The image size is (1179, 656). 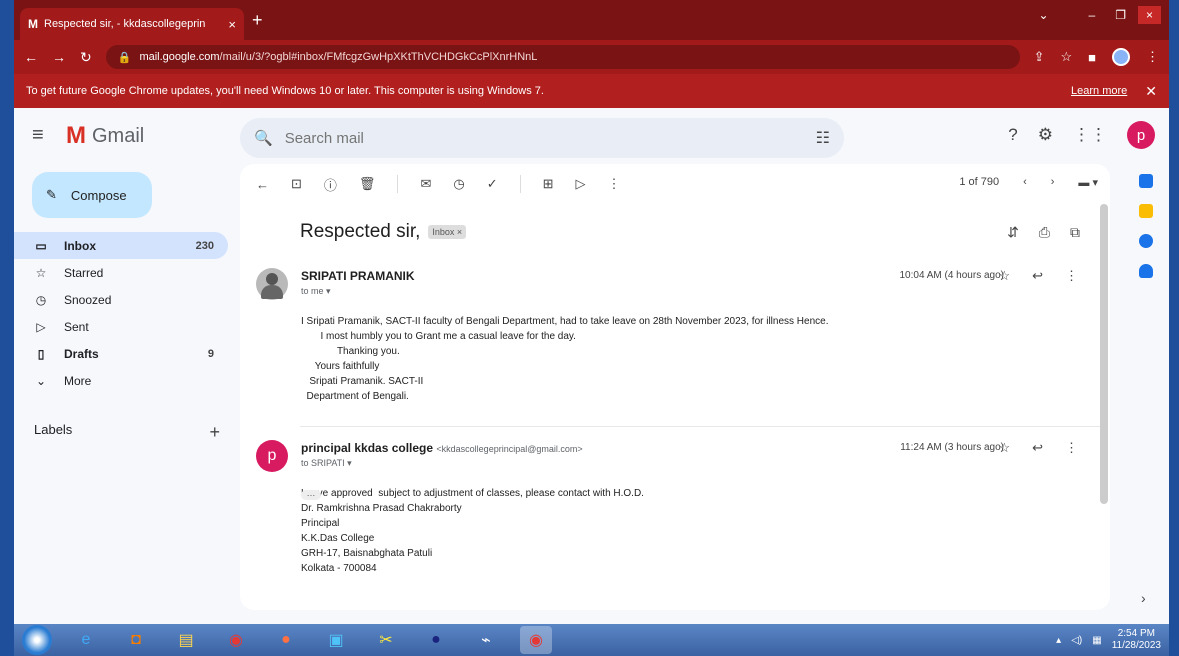 What do you see at coordinates (1039, 57) in the screenshot?
I see `share-icon: ⇪` at bounding box center [1039, 57].